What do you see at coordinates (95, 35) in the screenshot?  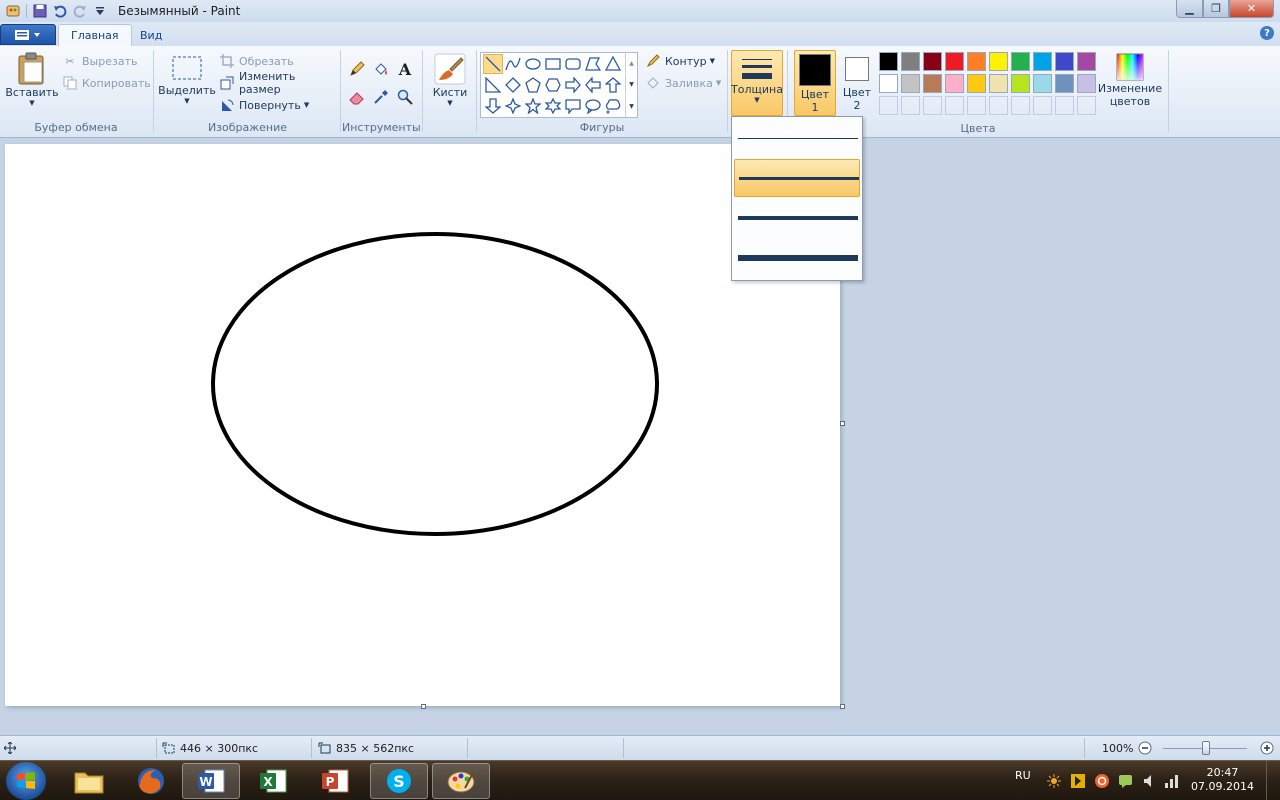 I see `tab-home: Главная` at bounding box center [95, 35].